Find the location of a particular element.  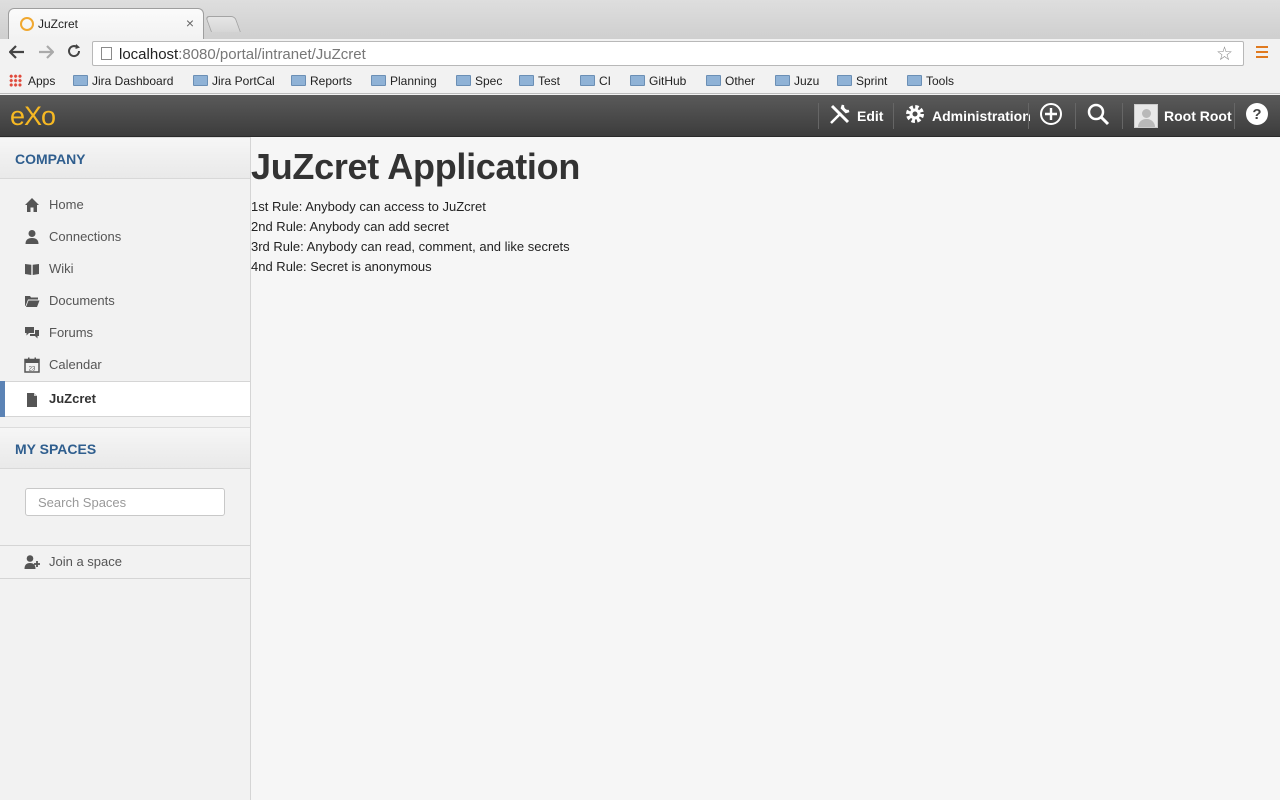

bookmark-item: CI is located at coordinates (595, 81).